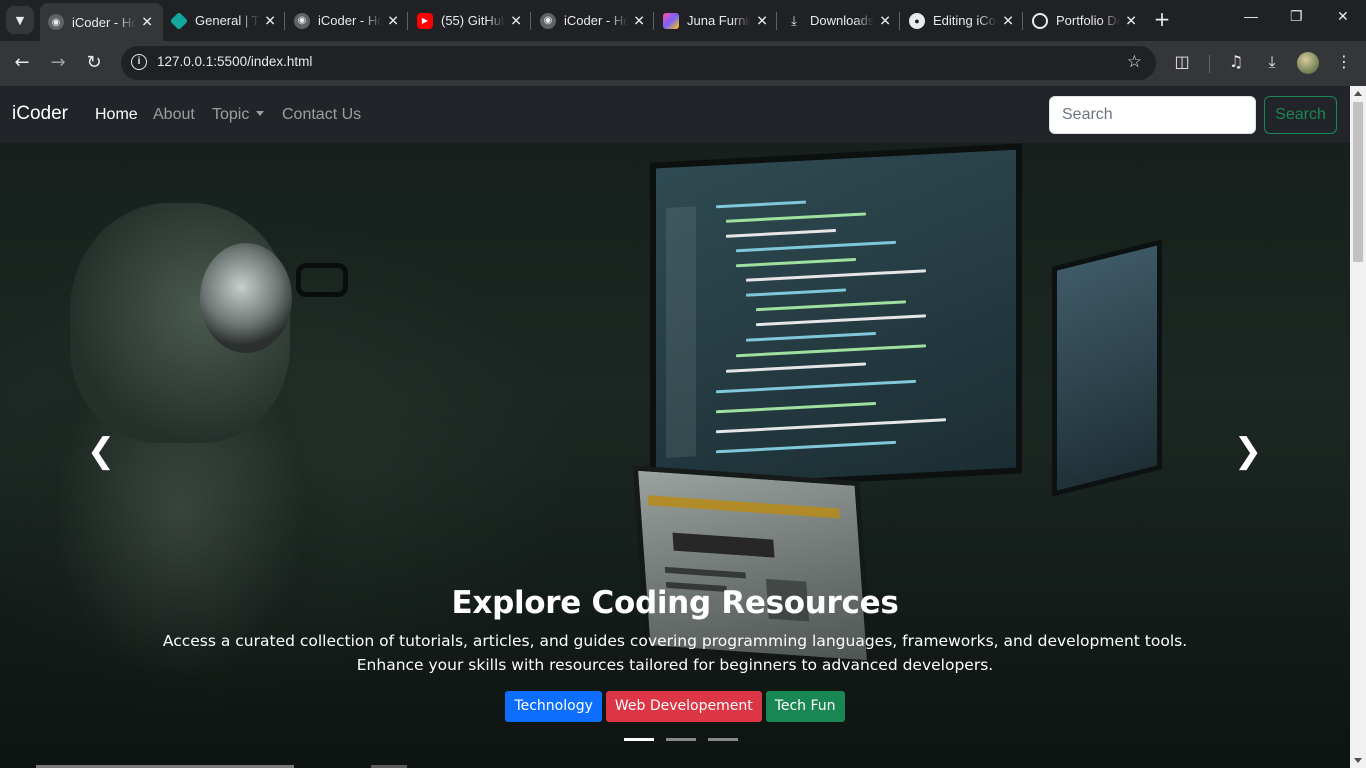 The width and height of the screenshot is (1366, 768). I want to click on close-window-button: ✕, so click(1343, 16).